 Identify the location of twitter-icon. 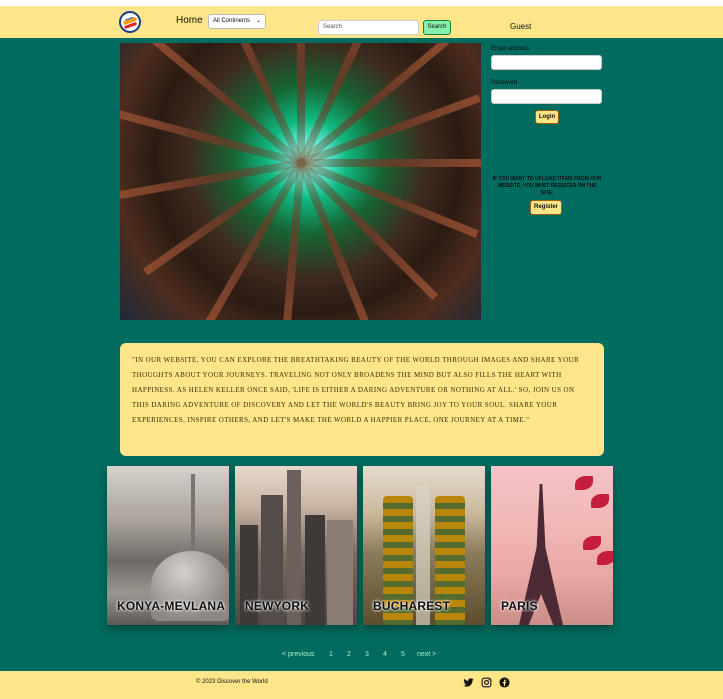
(468, 682).